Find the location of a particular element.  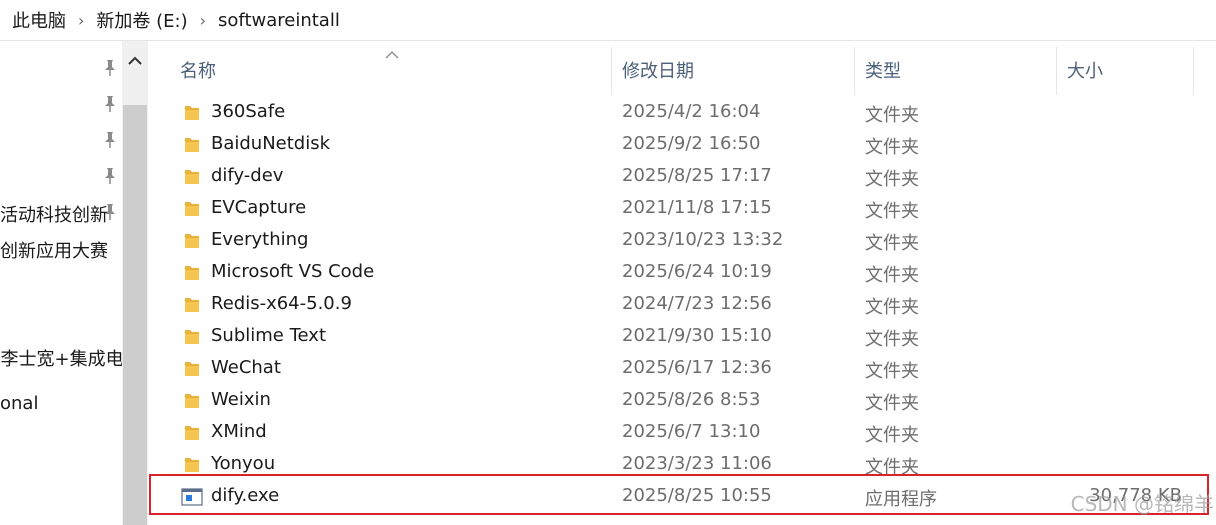

scroll-up-icon is located at coordinates (135, 61).